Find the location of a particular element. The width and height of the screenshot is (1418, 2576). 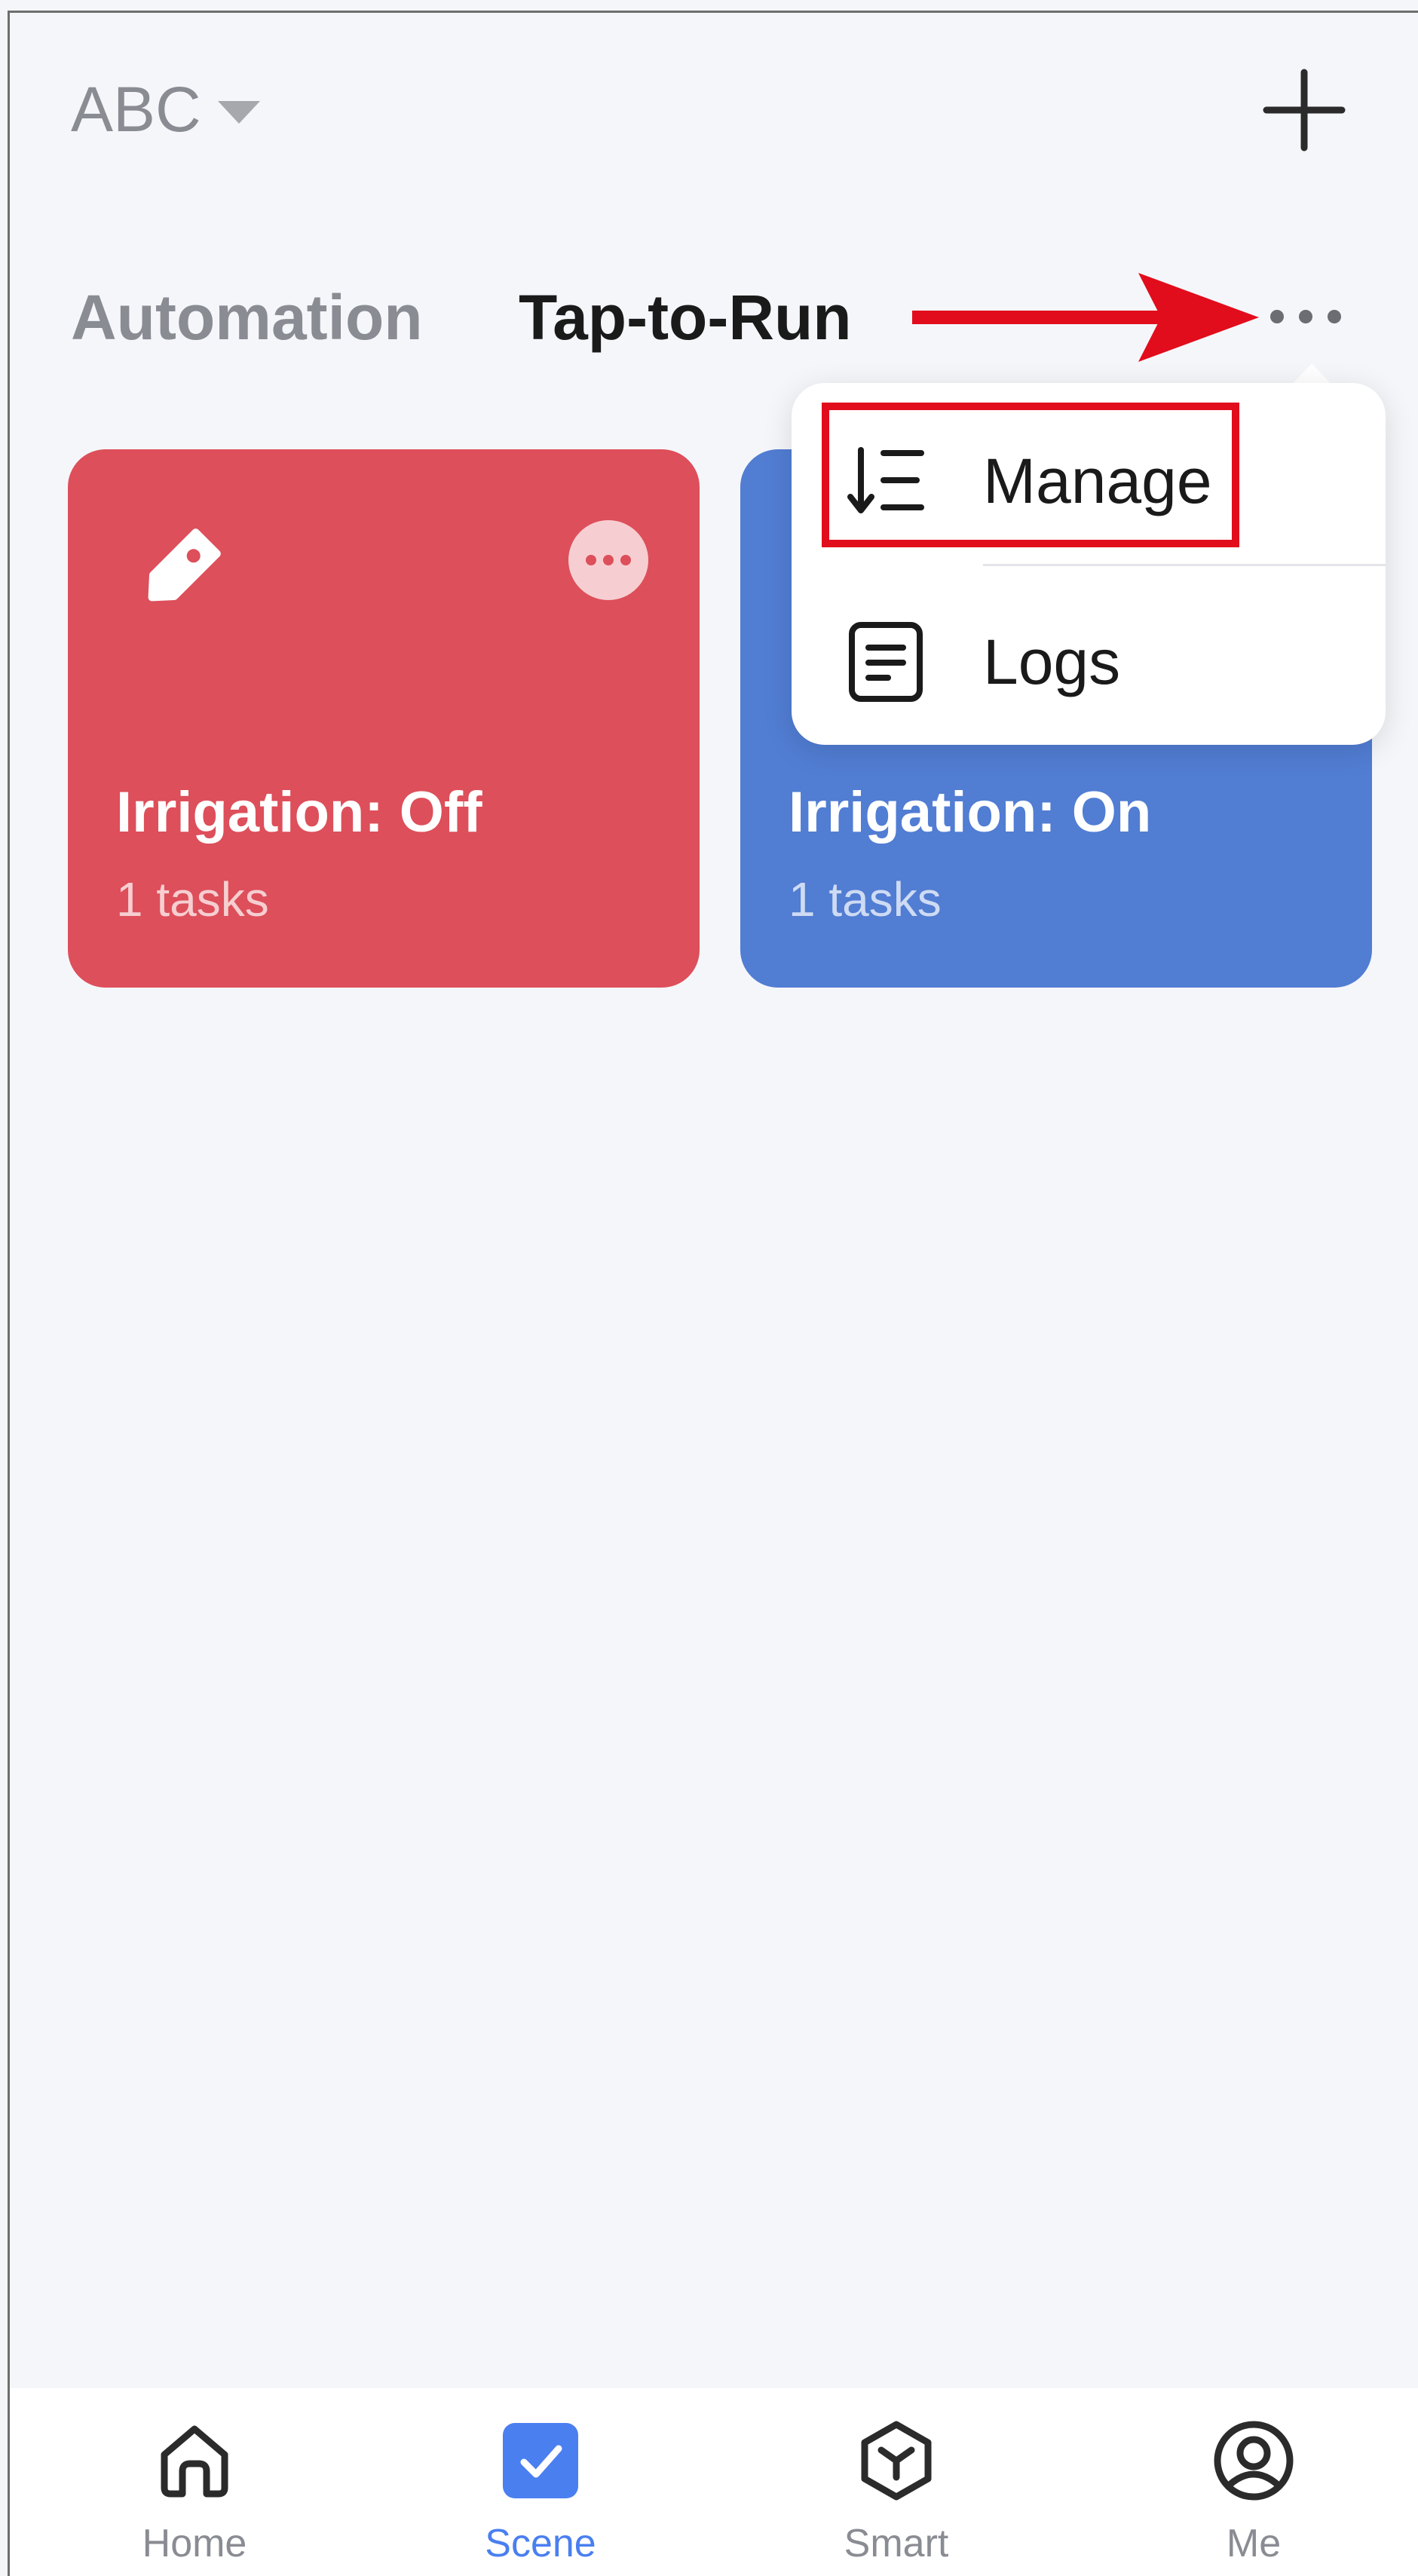

cube-icon is located at coordinates (896, 2461).